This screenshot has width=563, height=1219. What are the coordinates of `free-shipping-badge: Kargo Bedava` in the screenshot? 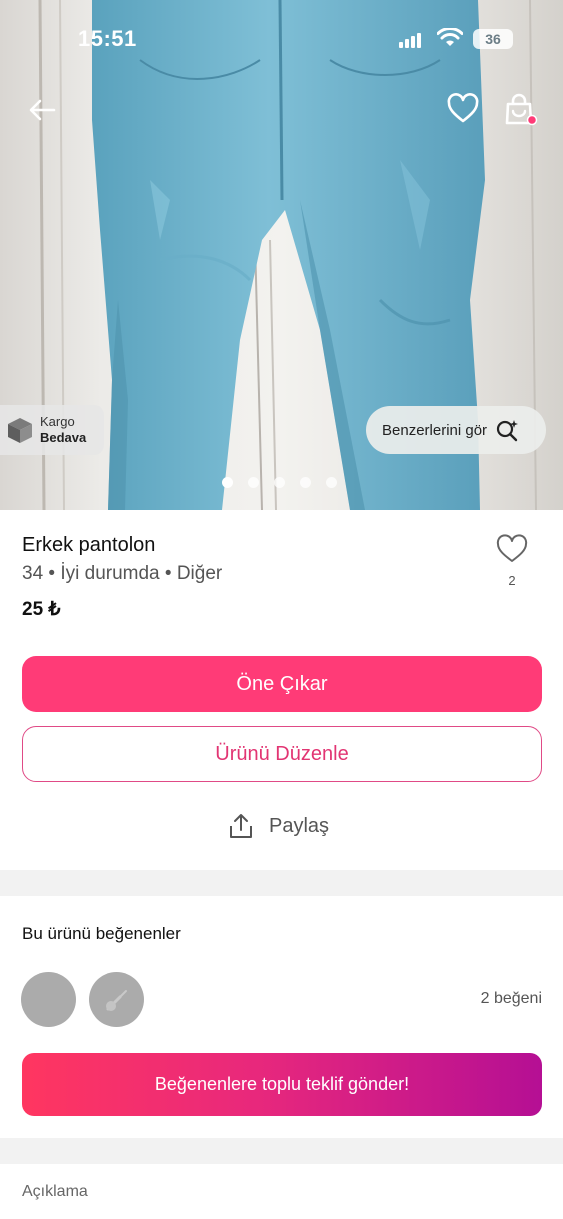 It's located at (52, 430).